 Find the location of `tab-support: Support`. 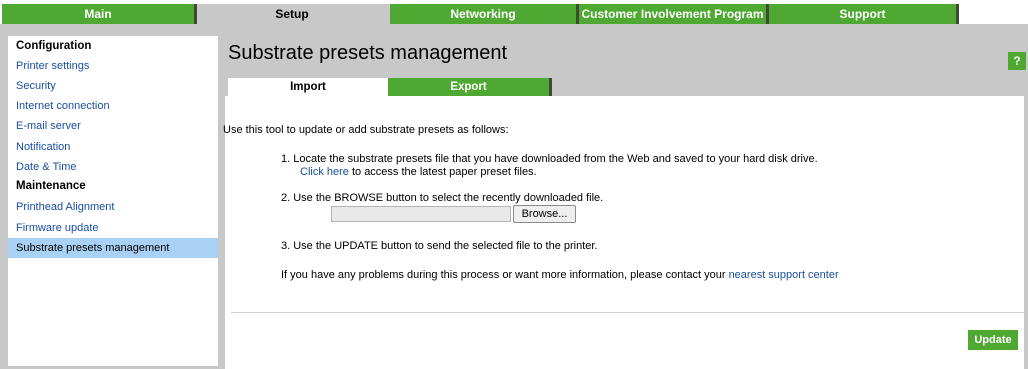

tab-support: Support is located at coordinates (864, 14).